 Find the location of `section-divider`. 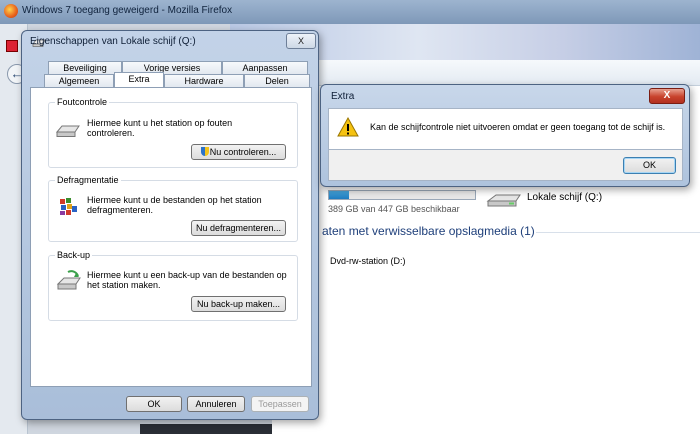

section-divider is located at coordinates (618, 232).